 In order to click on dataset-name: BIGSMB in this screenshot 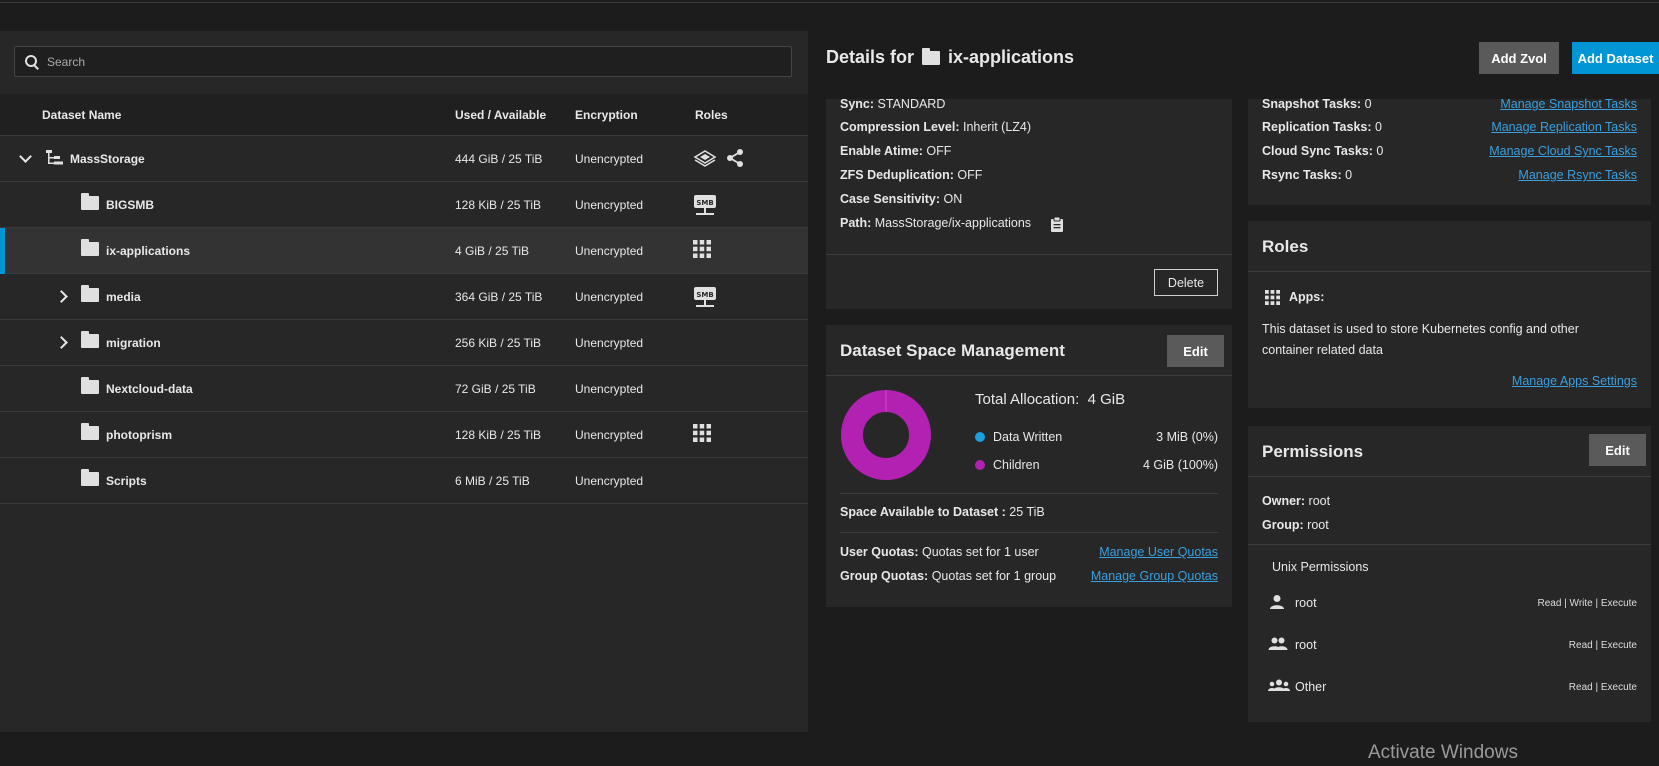, I will do `click(130, 205)`.